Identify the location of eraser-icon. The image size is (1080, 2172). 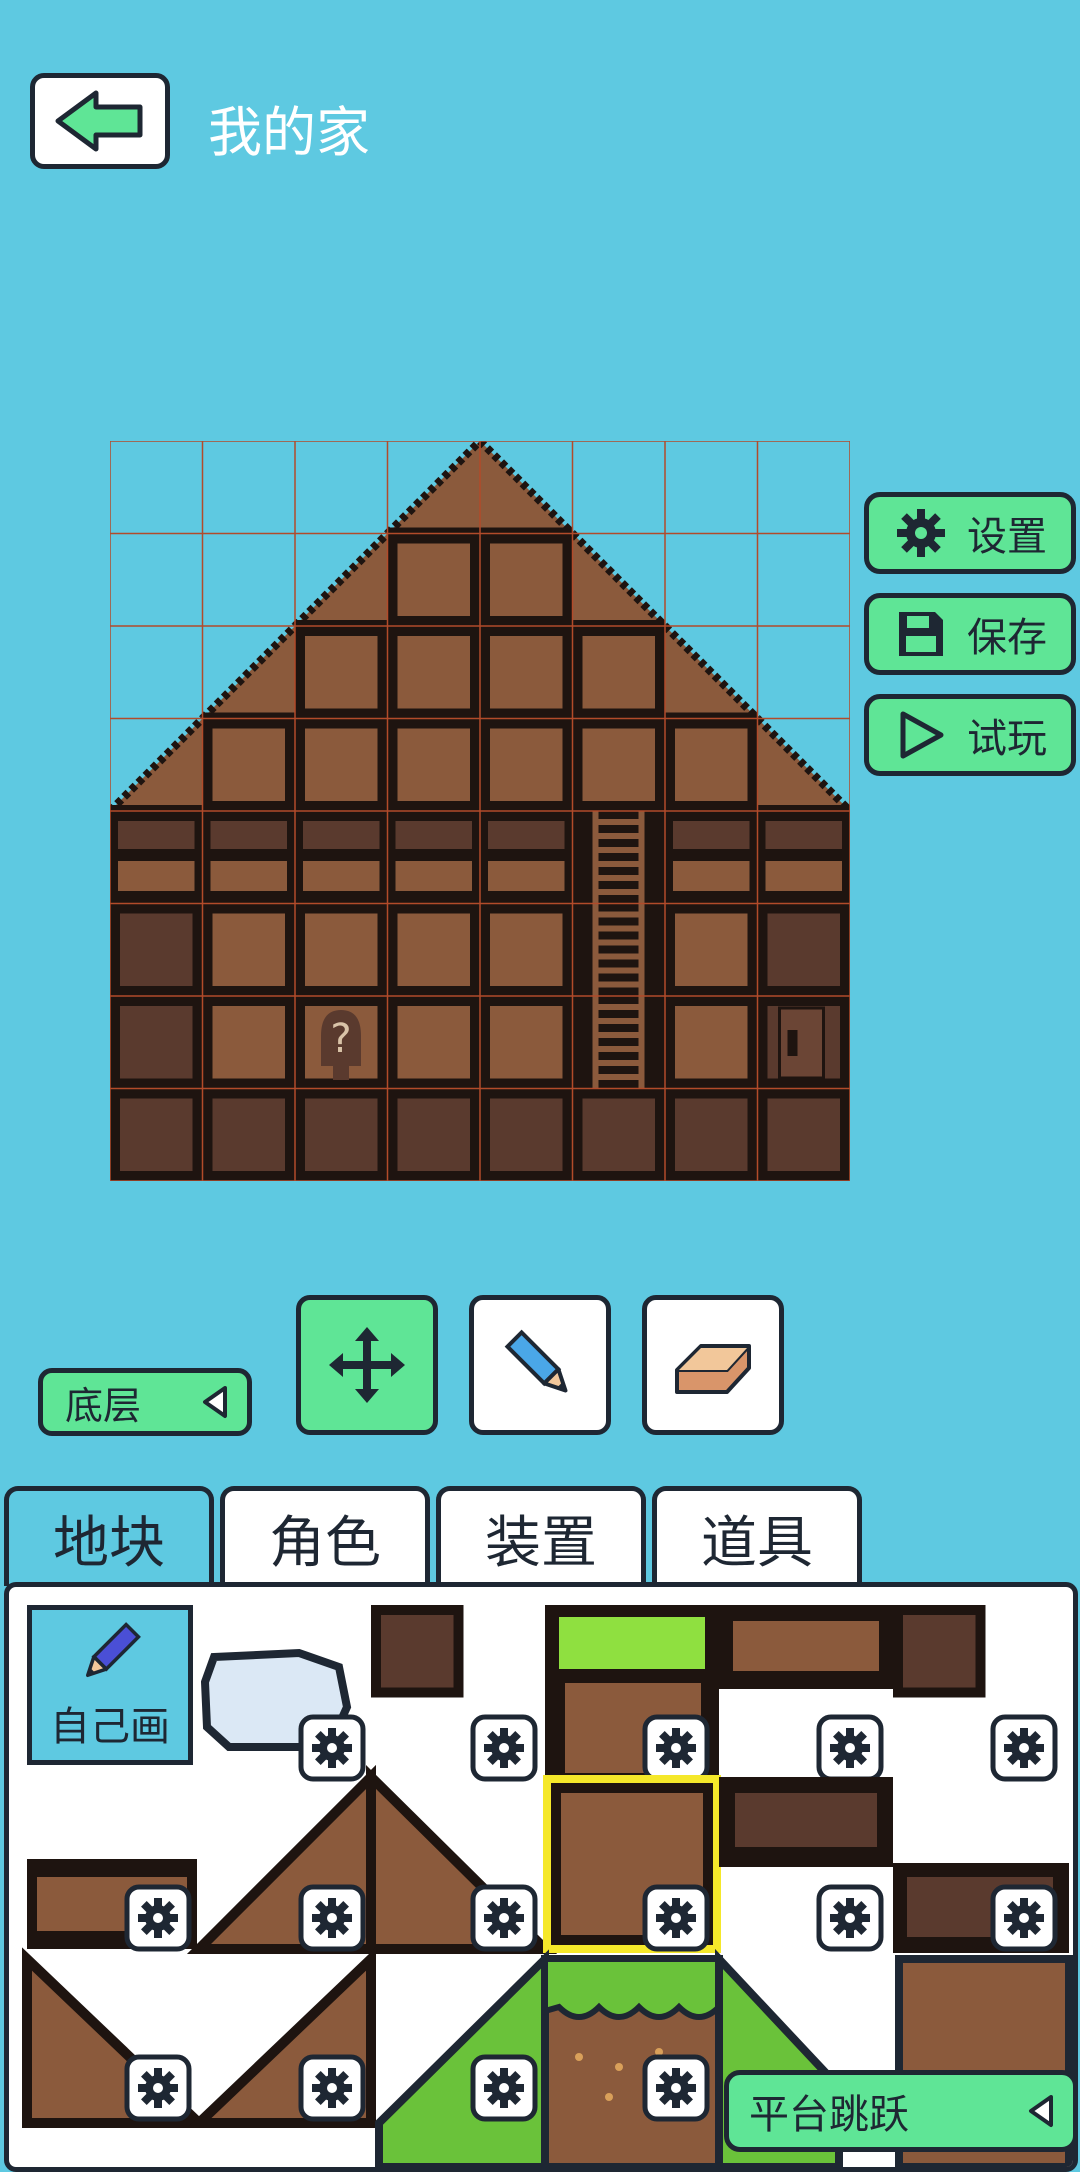
(713, 1369).